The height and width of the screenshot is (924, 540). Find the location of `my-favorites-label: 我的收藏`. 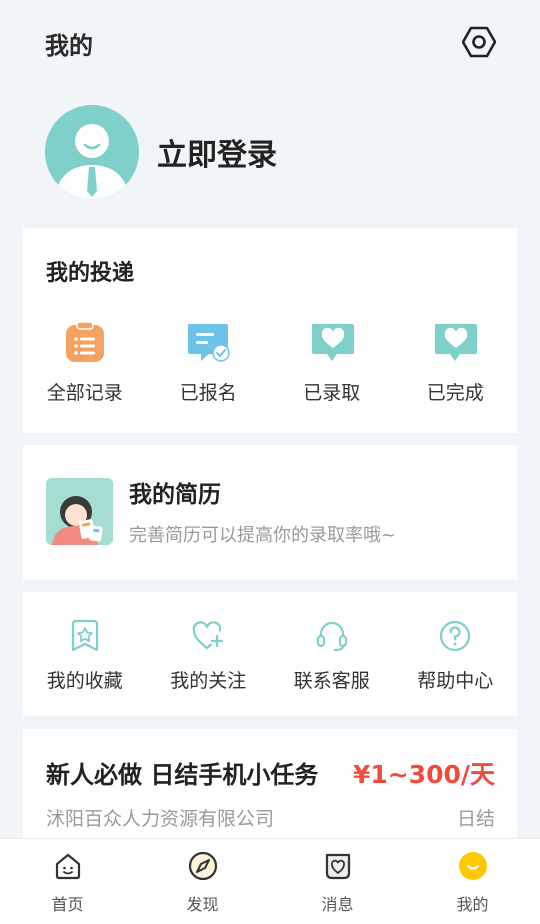

my-favorites-label: 我的收藏 is located at coordinates (84, 681).